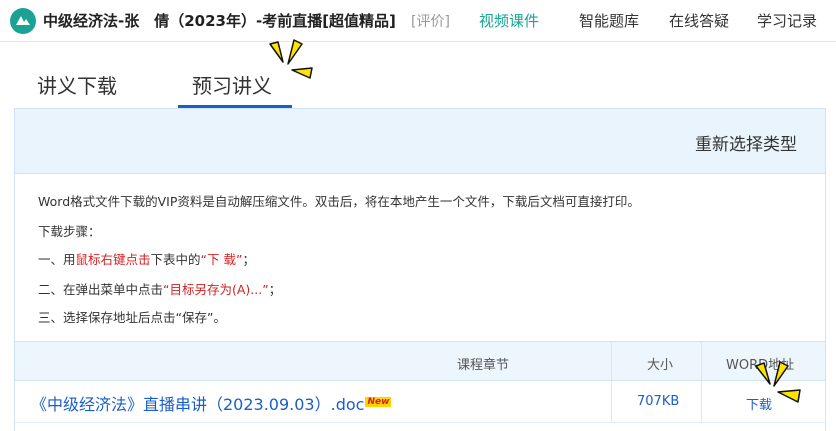 This screenshot has height=431, width=836. What do you see at coordinates (483, 365) in the screenshot?
I see `col-chapter: 课程章节` at bounding box center [483, 365].